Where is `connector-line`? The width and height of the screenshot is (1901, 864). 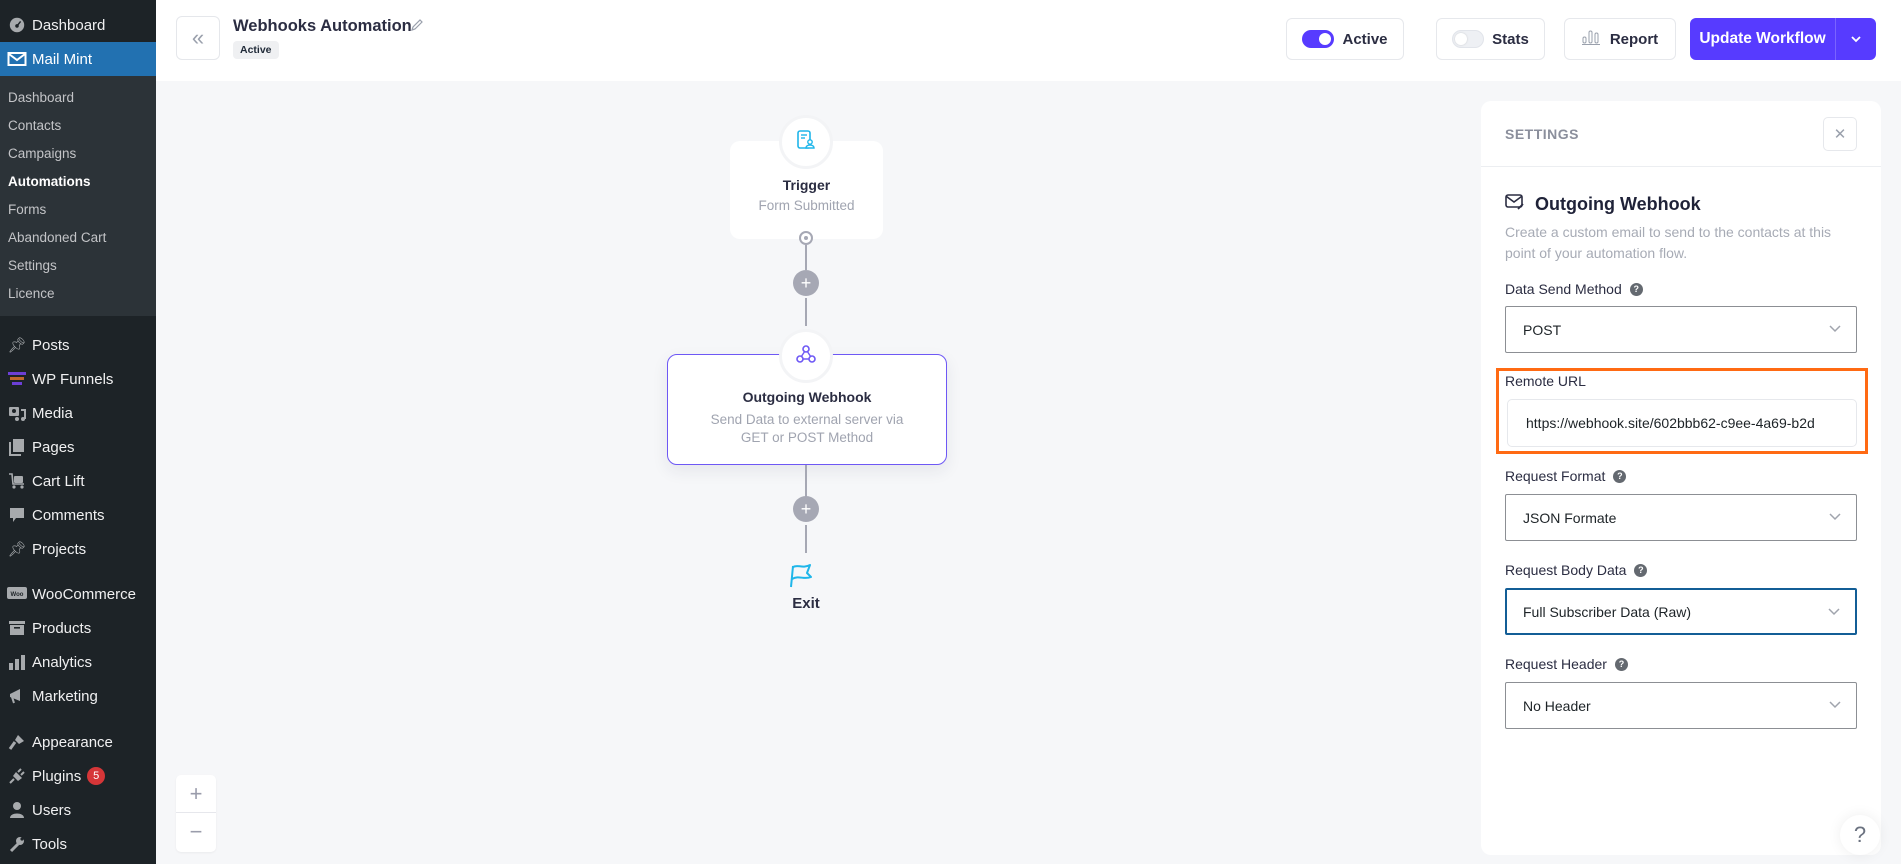
connector-line is located at coordinates (806, 312).